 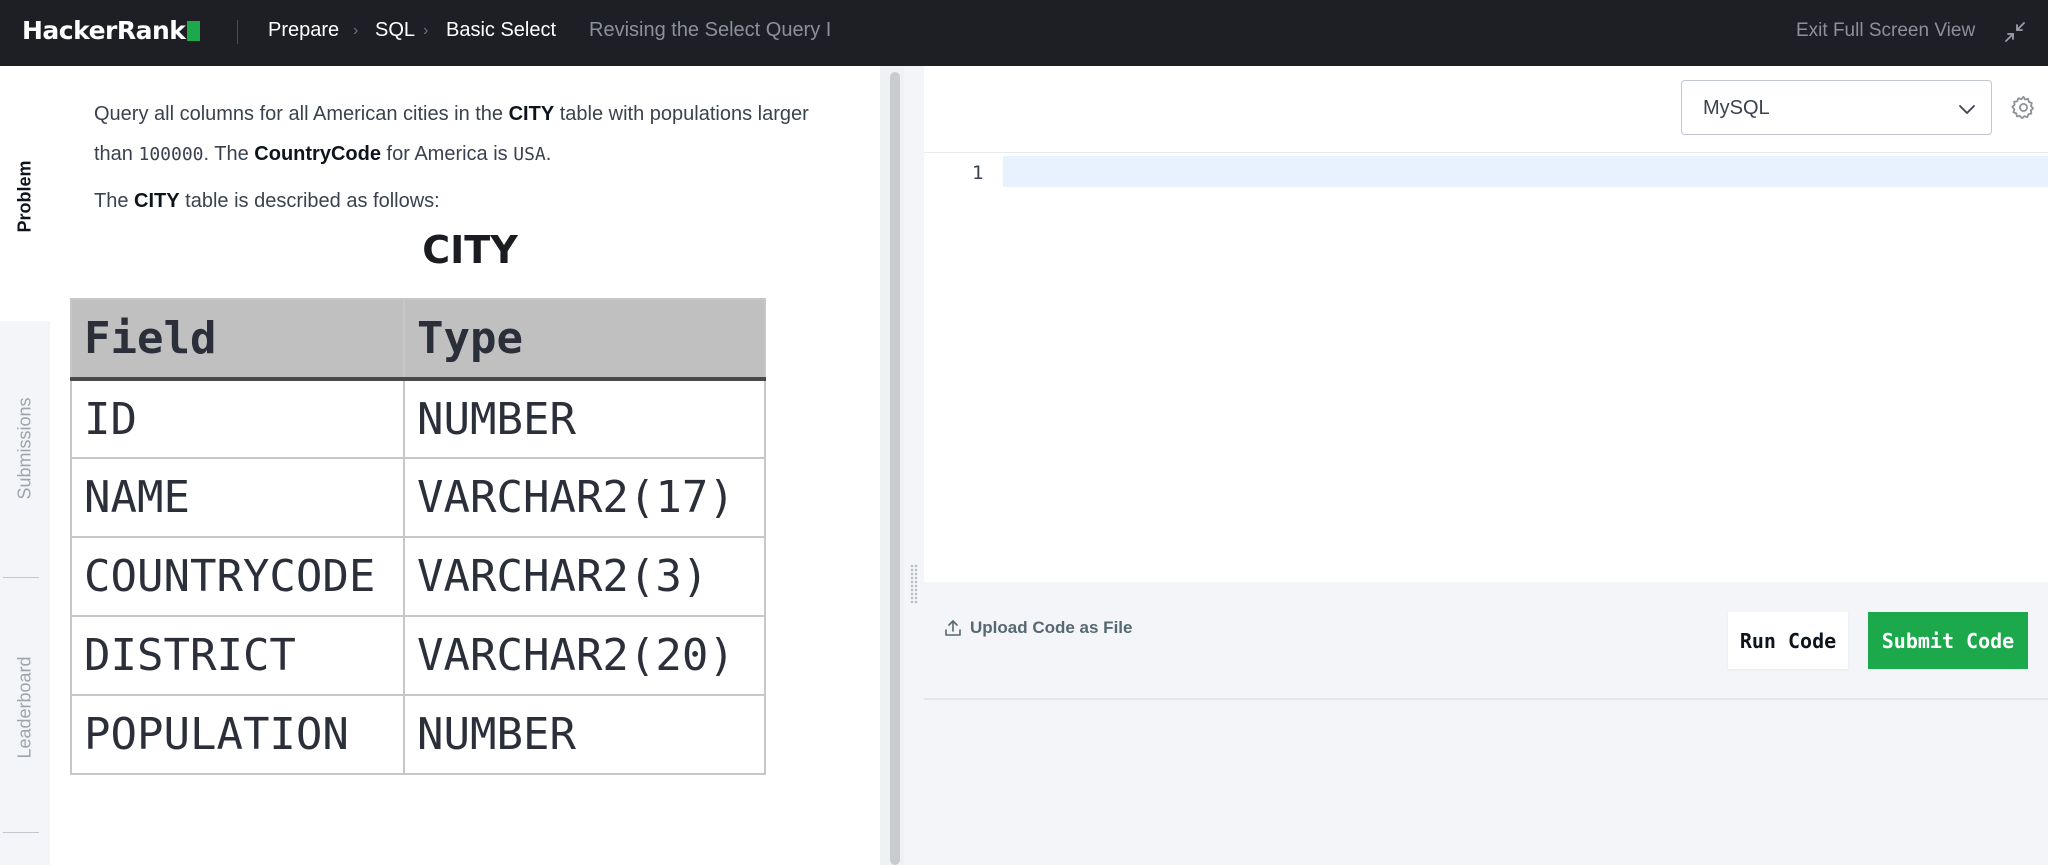 I want to click on type-cell: VARCHAR2(20), so click(x=584, y=655).